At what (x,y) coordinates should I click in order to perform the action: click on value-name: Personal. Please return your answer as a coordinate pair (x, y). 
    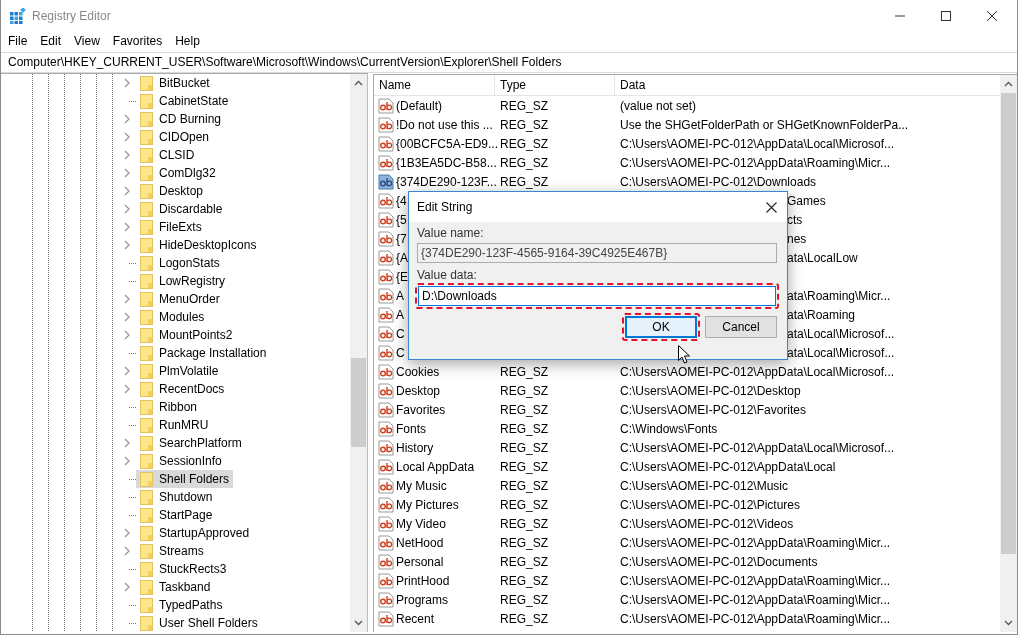
    Looking at the image, I should click on (420, 561).